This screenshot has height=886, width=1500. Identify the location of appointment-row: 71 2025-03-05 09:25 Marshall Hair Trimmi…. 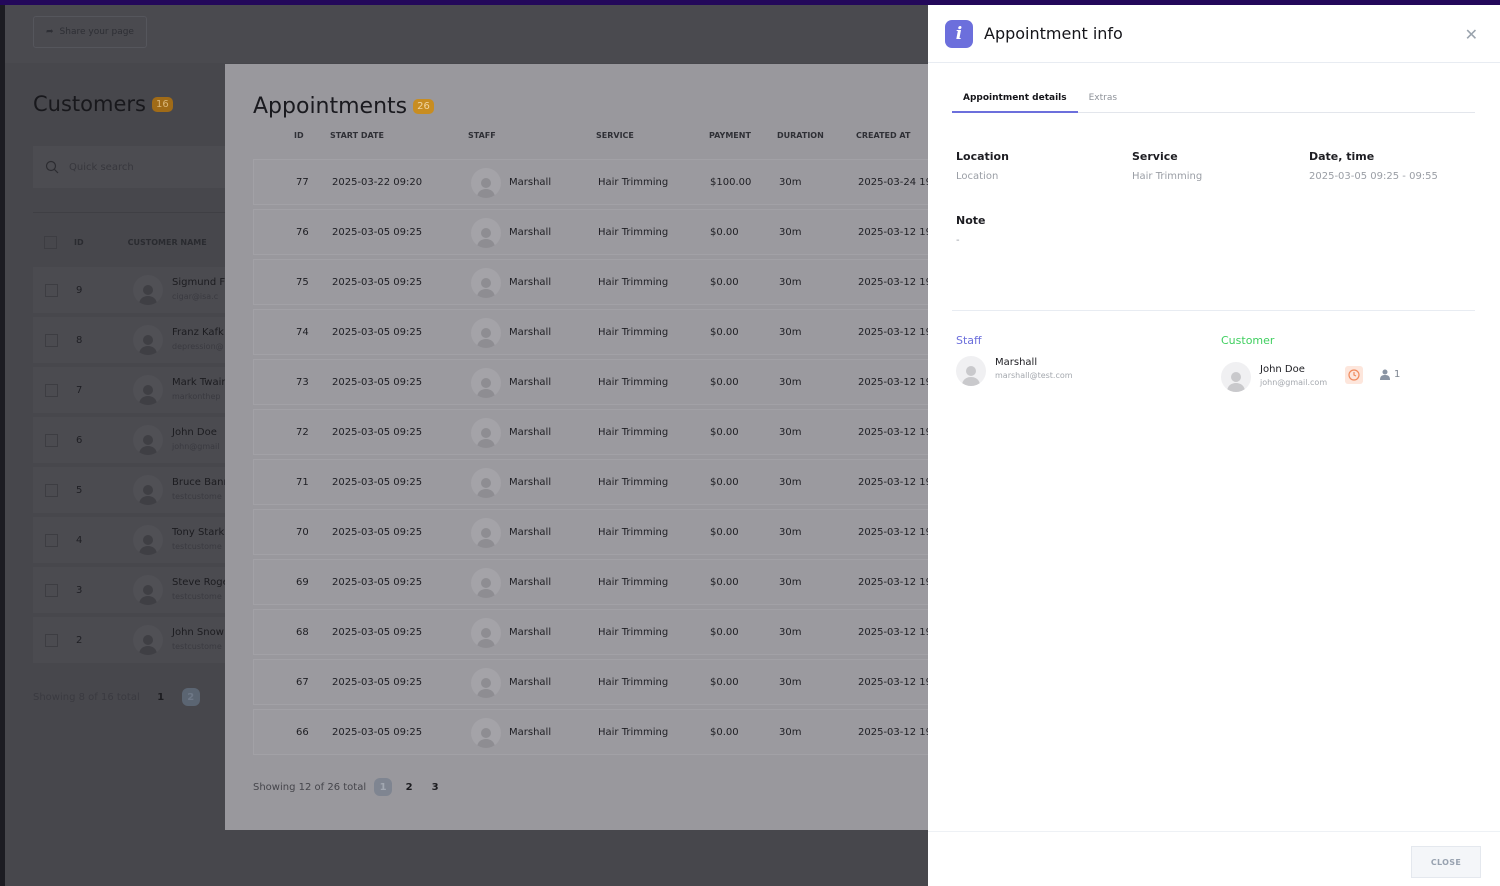
(590, 482).